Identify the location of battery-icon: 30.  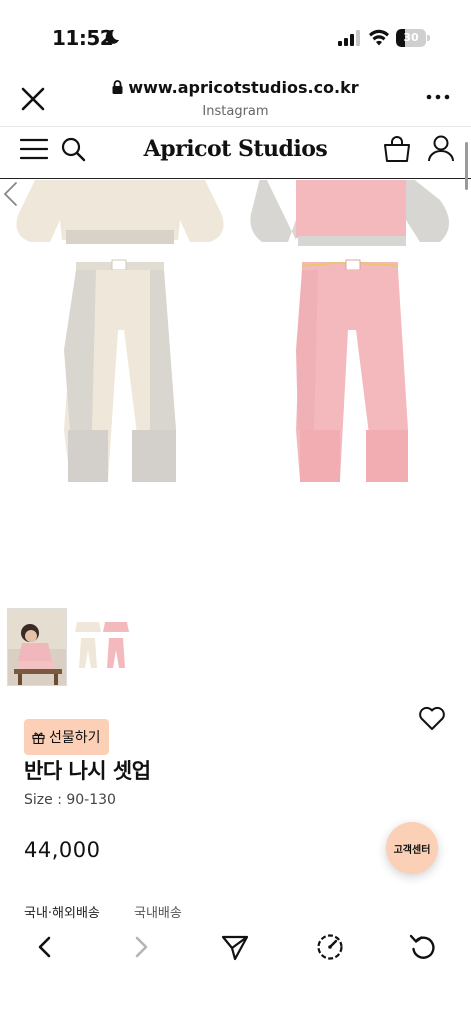
(413, 38).